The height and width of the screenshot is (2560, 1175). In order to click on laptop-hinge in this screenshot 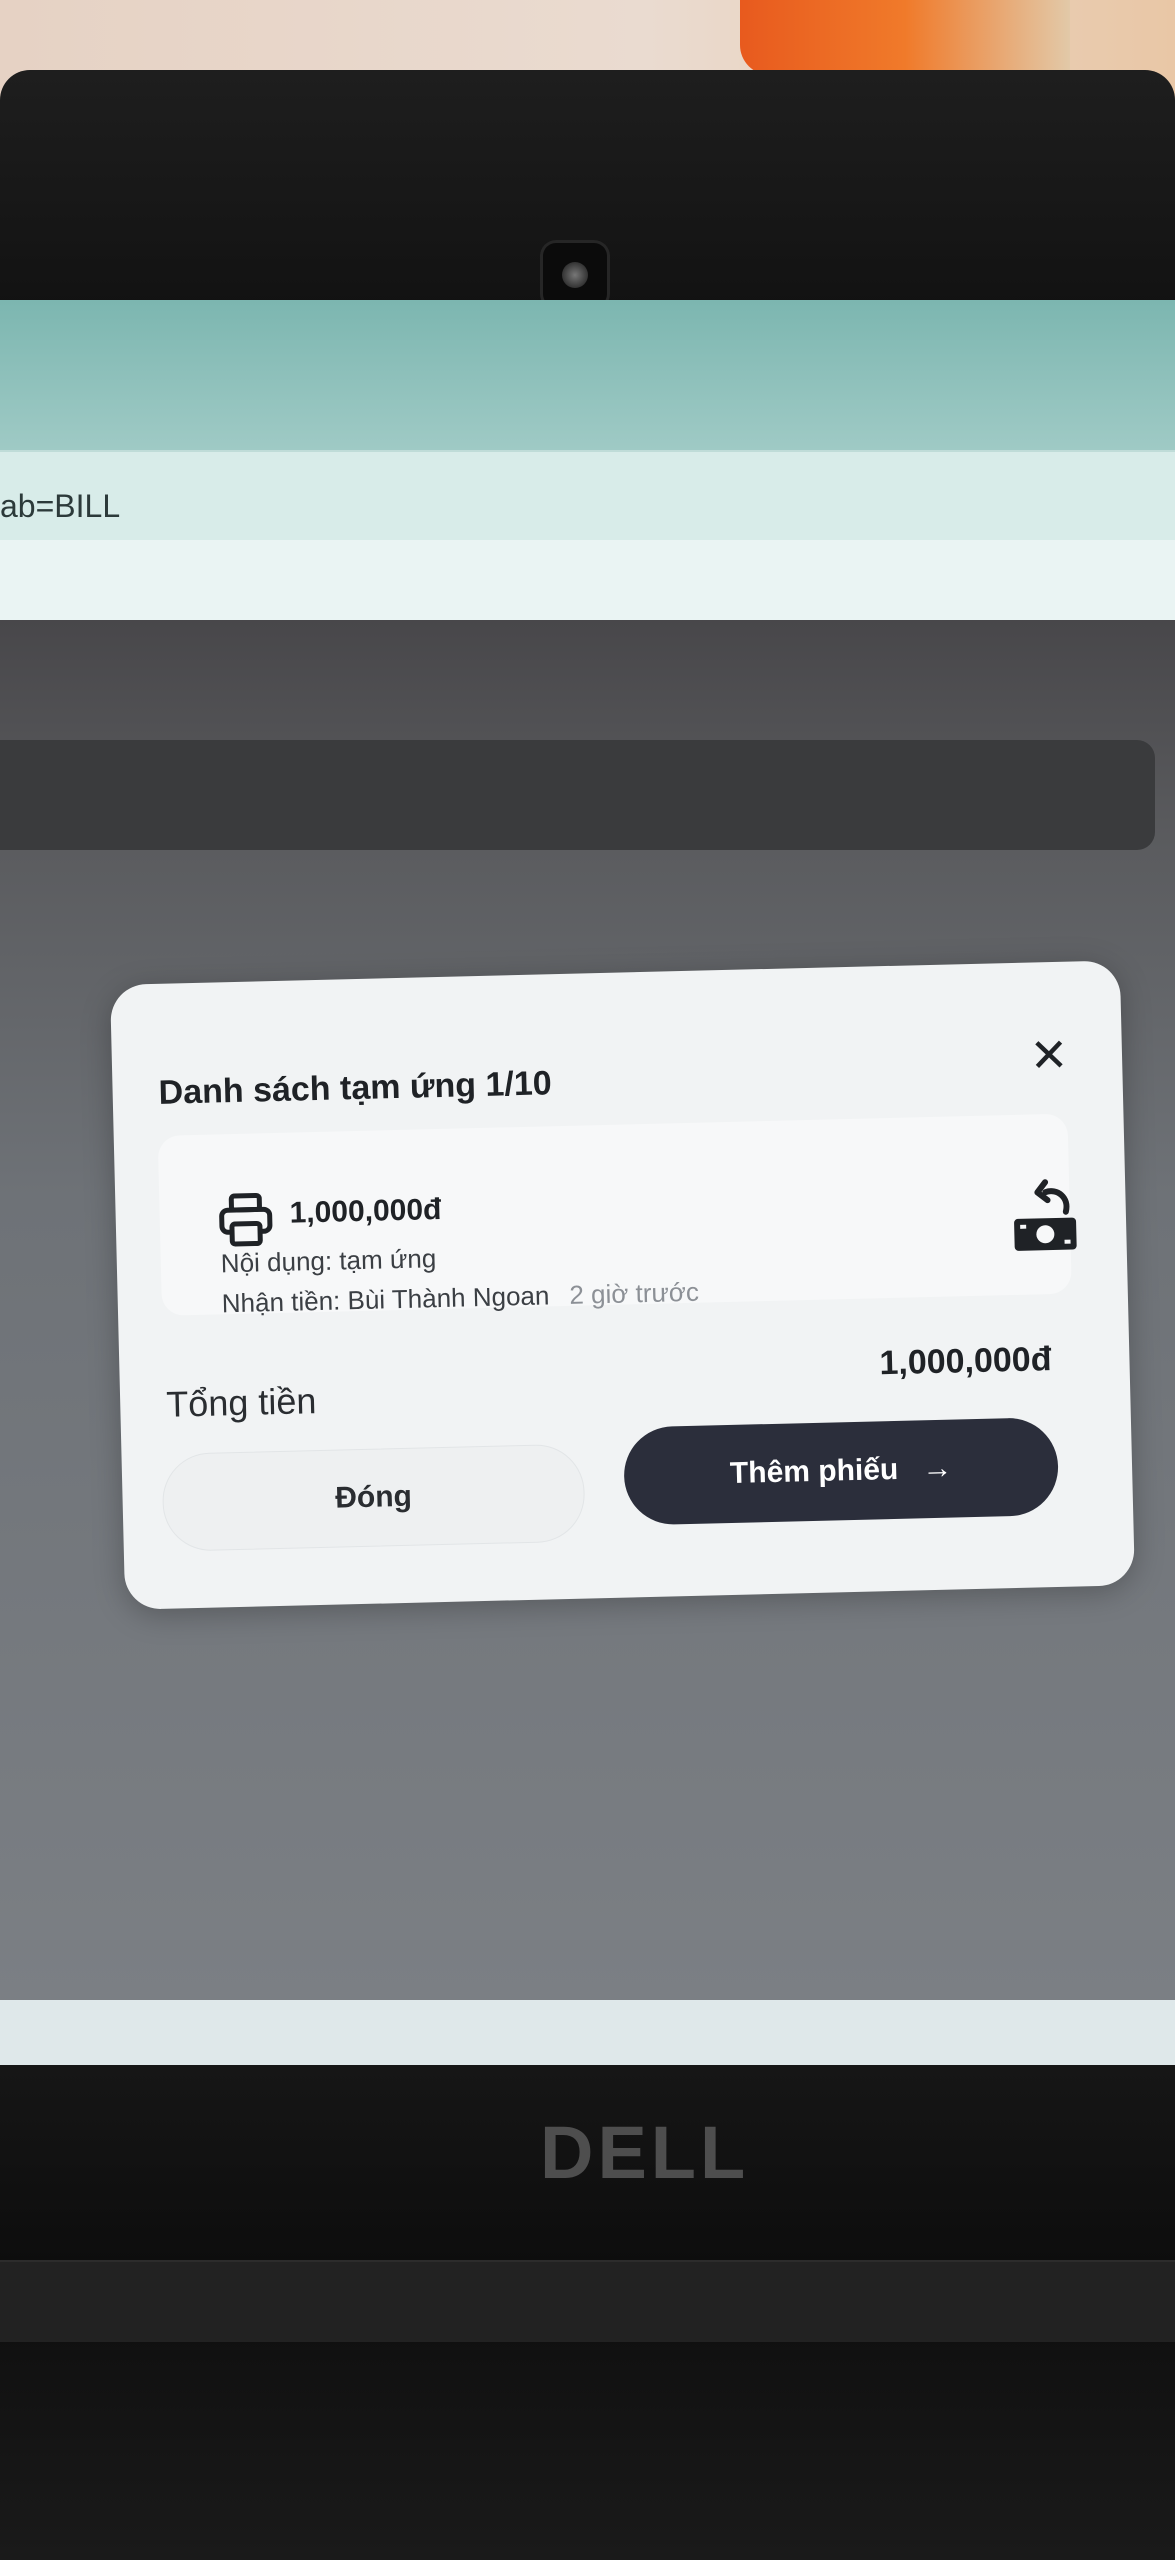, I will do `click(587, 2301)`.